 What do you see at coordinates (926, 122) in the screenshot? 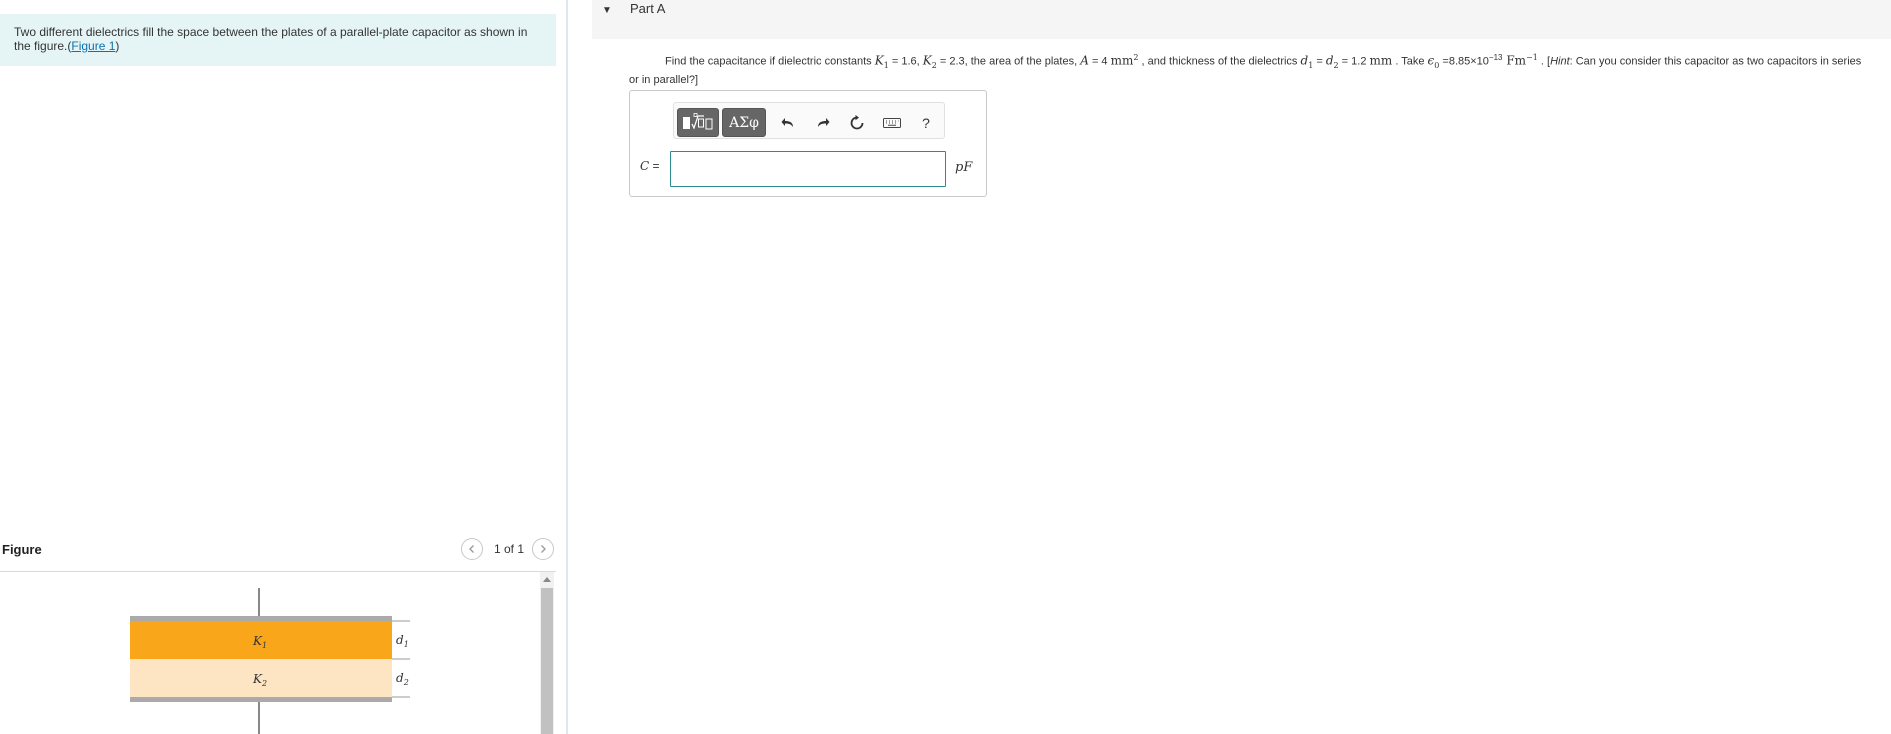
I see `help-button: ?` at bounding box center [926, 122].